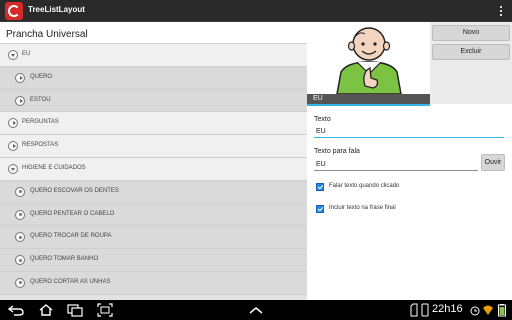 This screenshot has height=320, width=512. I want to click on tree-item-row: RESPOSTAS, so click(153, 146).